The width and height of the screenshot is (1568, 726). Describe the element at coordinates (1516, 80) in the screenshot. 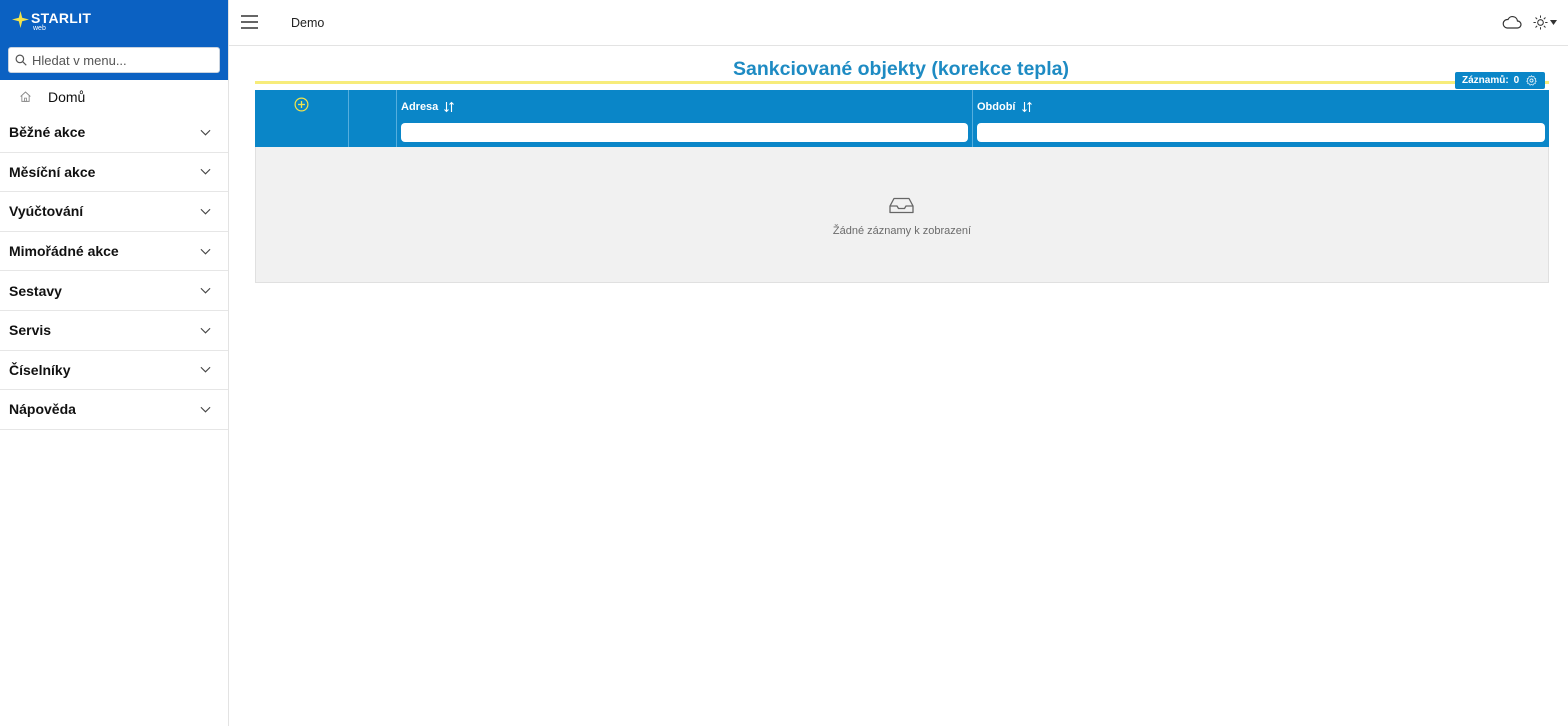

I see `records-count: 0` at that location.